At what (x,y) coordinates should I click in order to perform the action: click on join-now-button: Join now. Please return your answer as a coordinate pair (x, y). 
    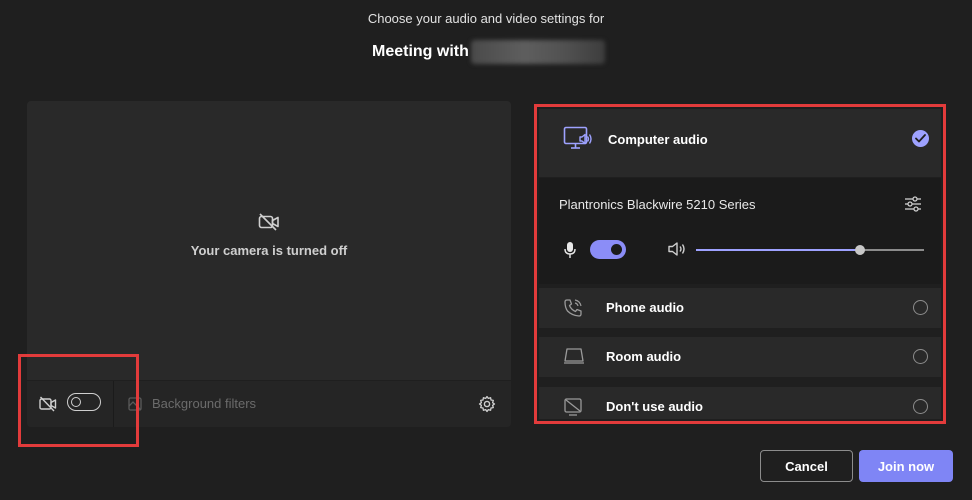
    Looking at the image, I should click on (906, 466).